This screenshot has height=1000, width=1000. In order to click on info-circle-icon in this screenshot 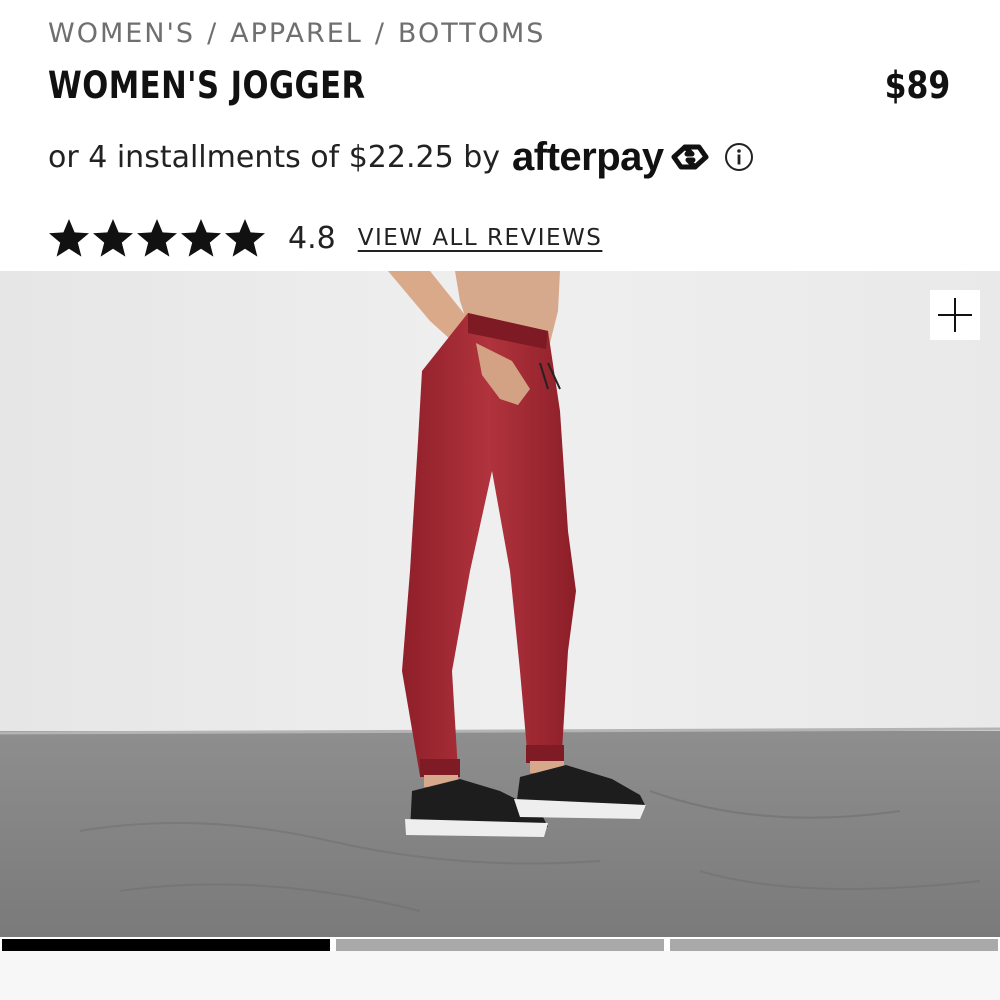, I will do `click(739, 157)`.